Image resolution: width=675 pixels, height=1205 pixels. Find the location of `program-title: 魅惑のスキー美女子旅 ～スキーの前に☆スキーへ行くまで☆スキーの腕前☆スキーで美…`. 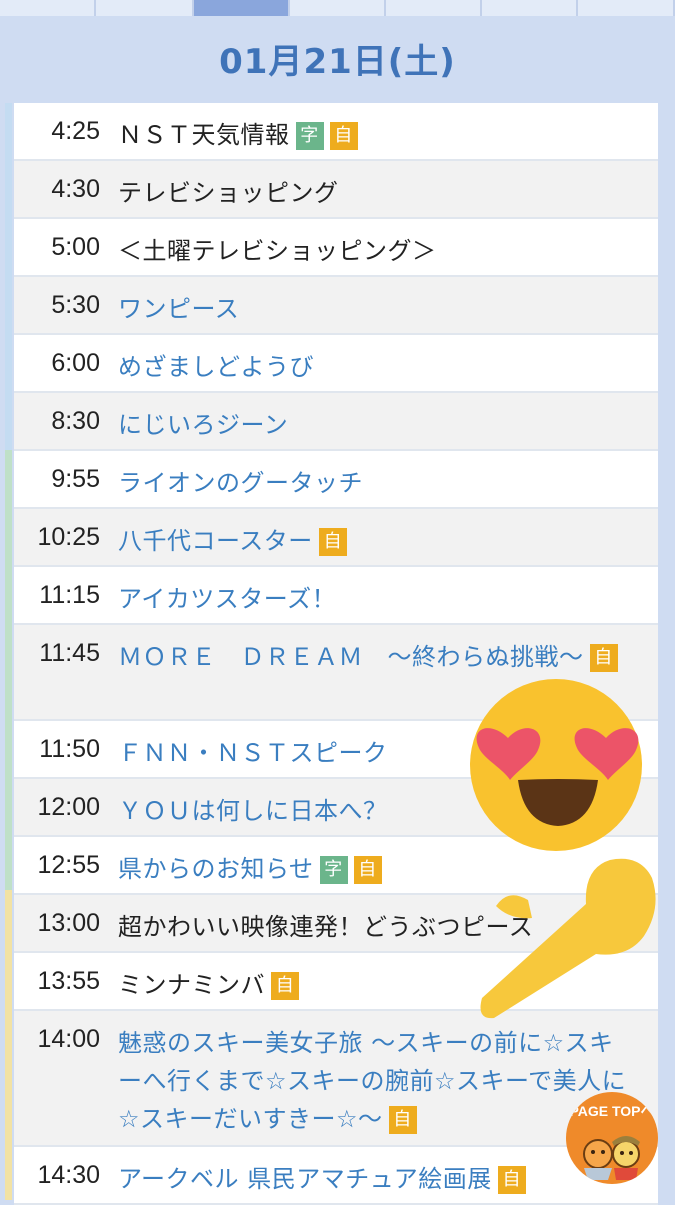

program-title: 魅惑のスキー美女子旅 ～スキーの前に☆スキーへ行くまで☆スキーの腕前☆スキーで美… is located at coordinates (378, 1081).